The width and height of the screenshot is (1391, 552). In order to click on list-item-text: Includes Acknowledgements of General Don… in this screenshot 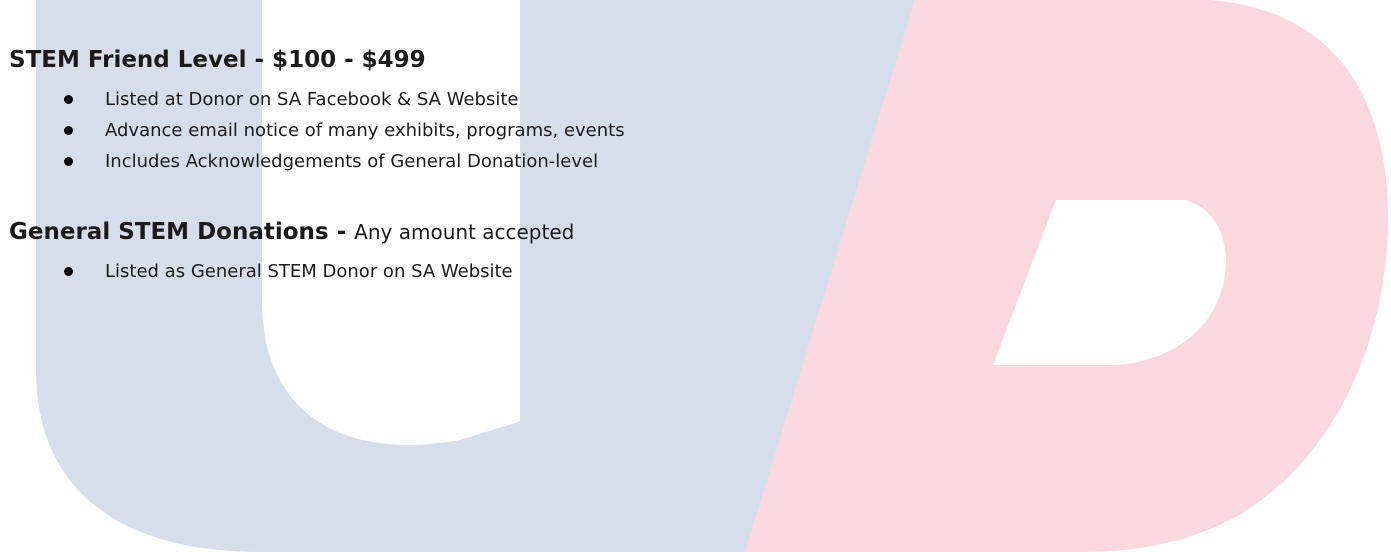, I will do `click(352, 161)`.